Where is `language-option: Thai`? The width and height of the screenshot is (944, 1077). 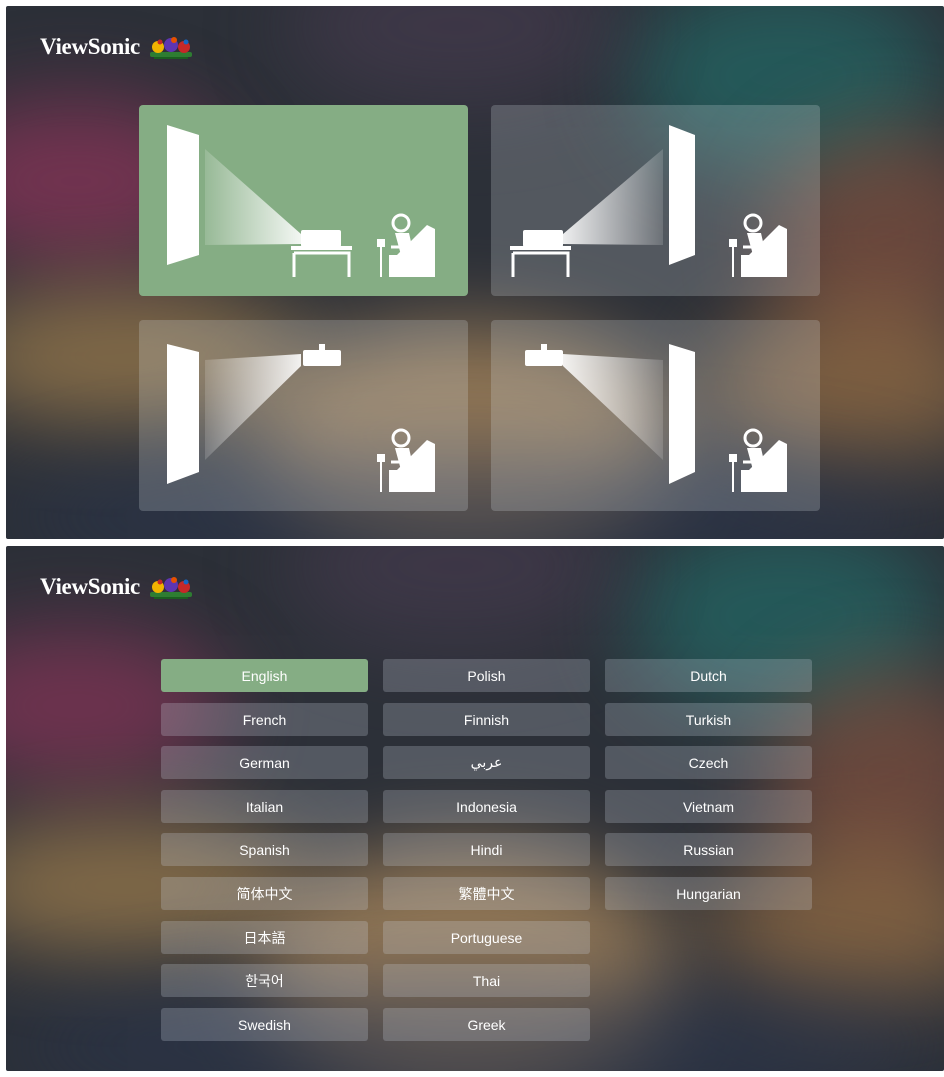
language-option: Thai is located at coordinates (486, 980).